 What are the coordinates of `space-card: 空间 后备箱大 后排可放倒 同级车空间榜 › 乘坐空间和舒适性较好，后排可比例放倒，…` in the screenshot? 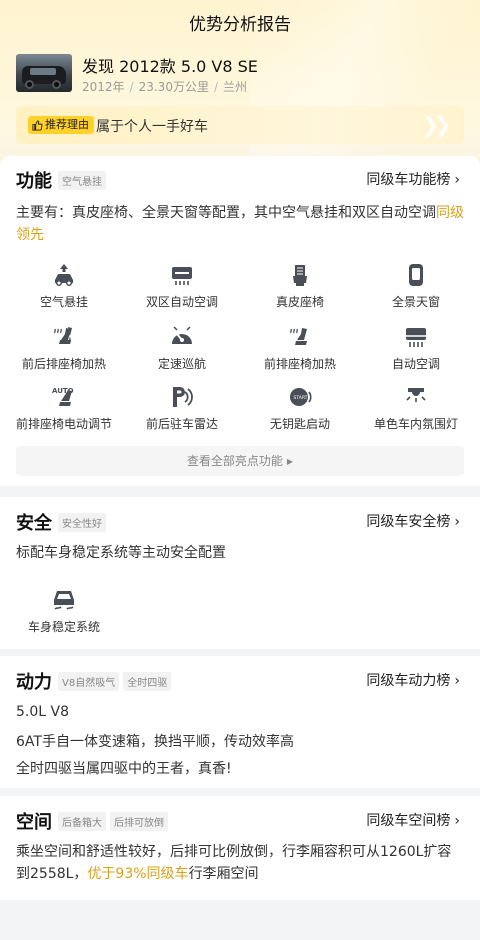 It's located at (240, 848).